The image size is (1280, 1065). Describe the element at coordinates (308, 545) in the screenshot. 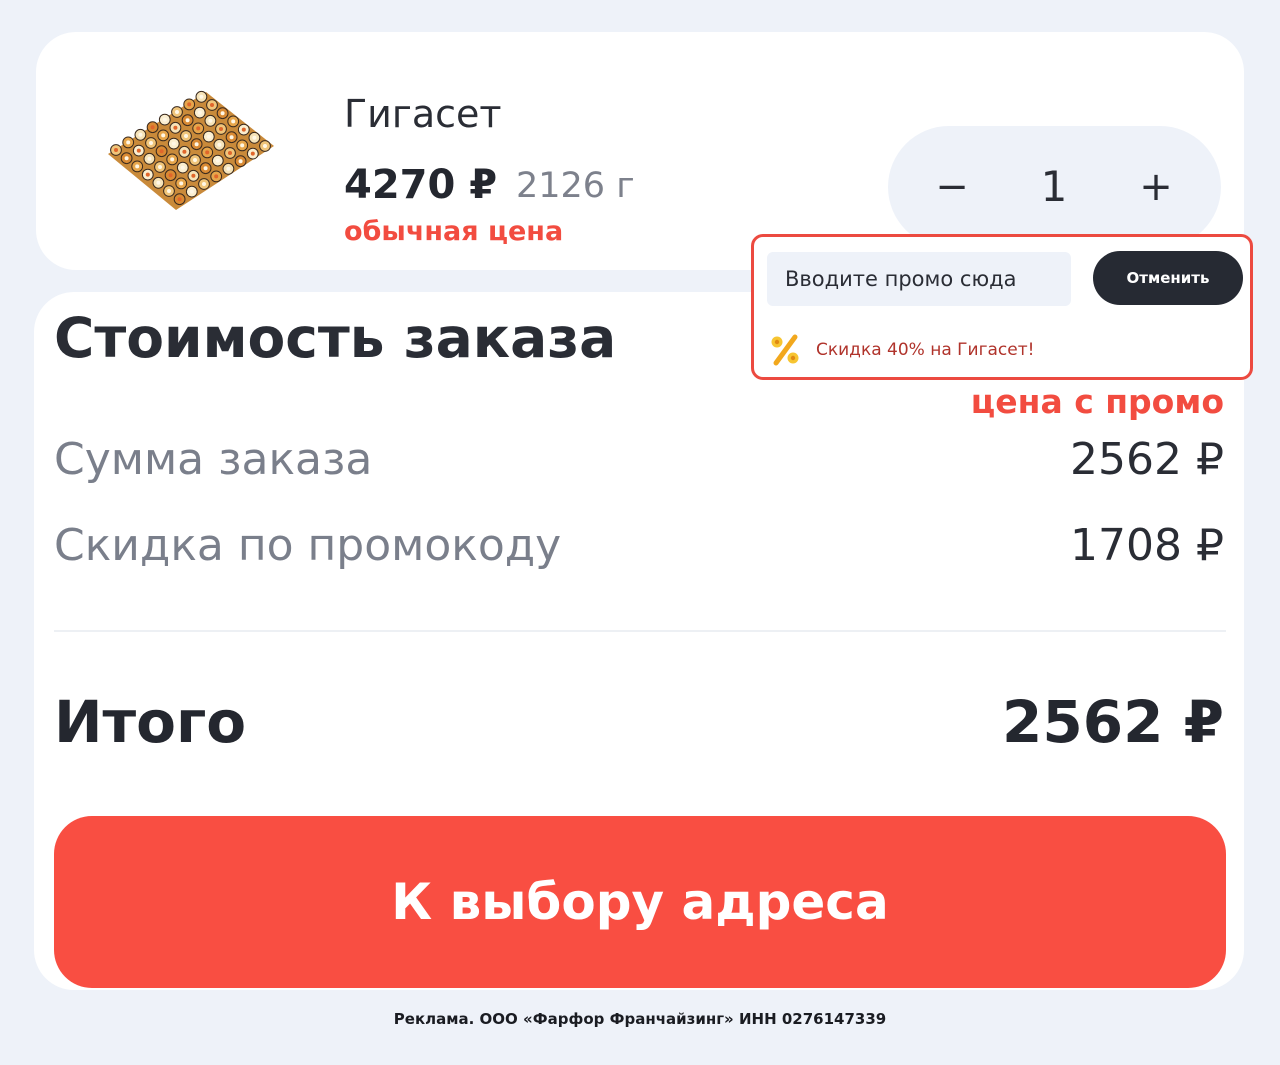

I see `promo-discount-label: Скидка по промокоду` at that location.